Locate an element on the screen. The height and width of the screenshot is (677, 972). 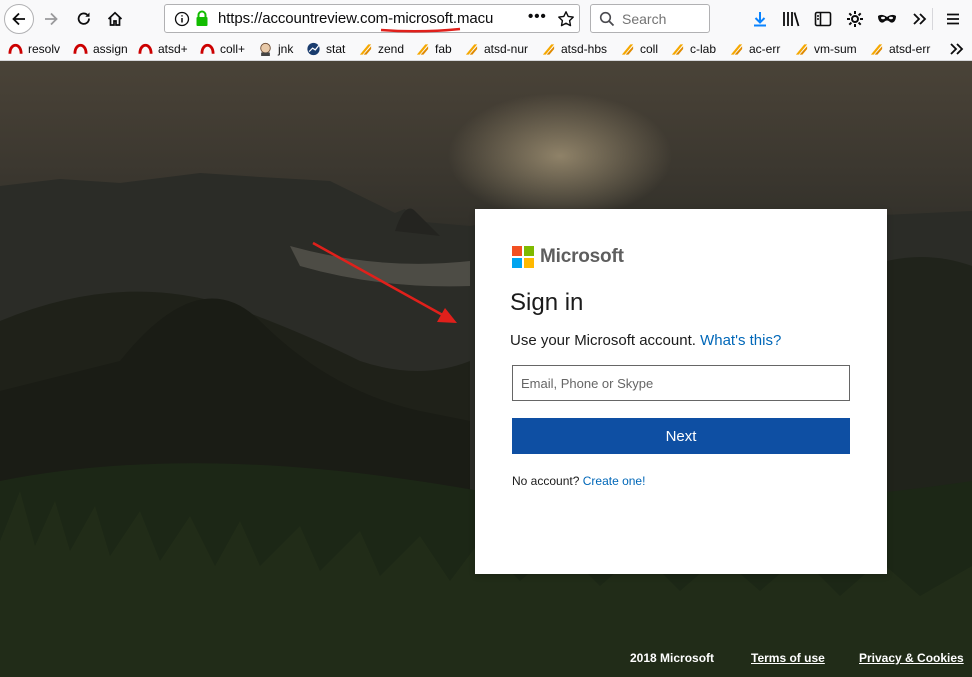
signin-subtitle: Use your Microsoft account. What's this? is located at coordinates (645, 340).